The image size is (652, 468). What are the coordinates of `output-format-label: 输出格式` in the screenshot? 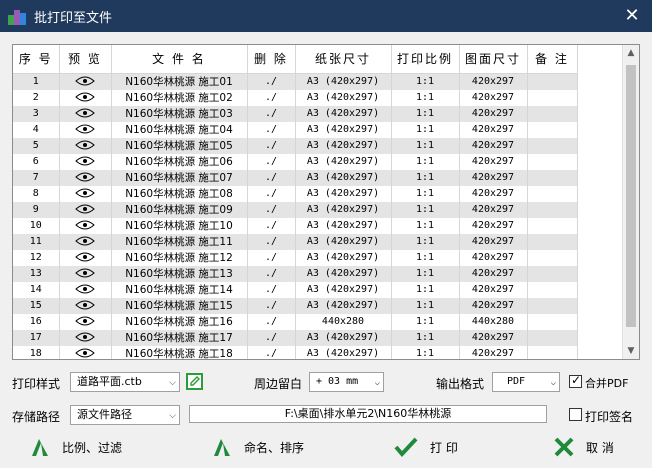 It's located at (460, 384).